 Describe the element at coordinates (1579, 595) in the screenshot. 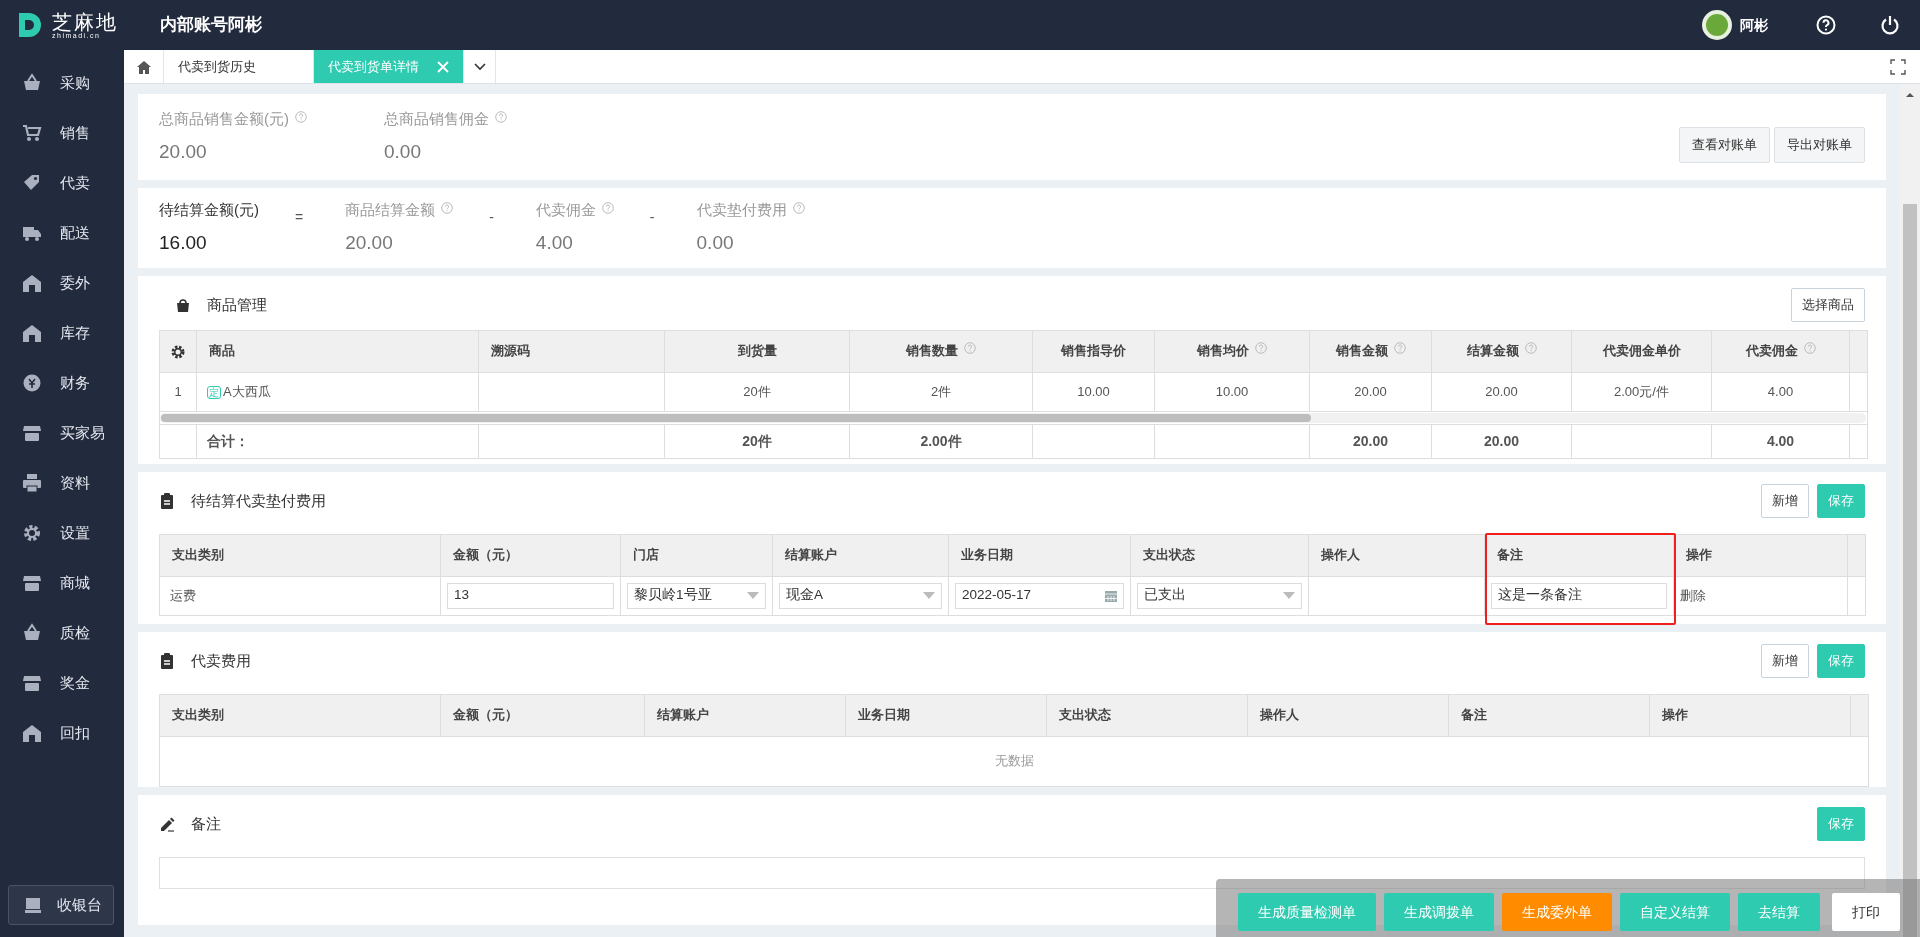

I see `input-field: 这是一条备注` at that location.